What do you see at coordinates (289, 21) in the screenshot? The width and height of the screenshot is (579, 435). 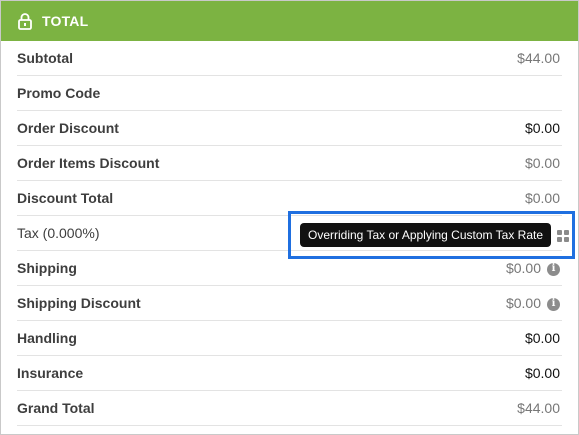 I see `total-header: TOTAL` at bounding box center [289, 21].